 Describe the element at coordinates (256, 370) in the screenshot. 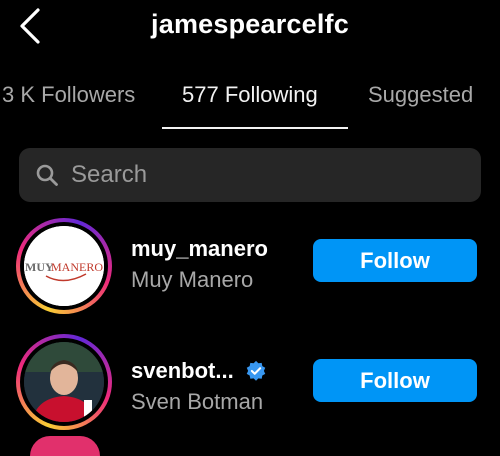

I see `verified-badge-icon` at that location.